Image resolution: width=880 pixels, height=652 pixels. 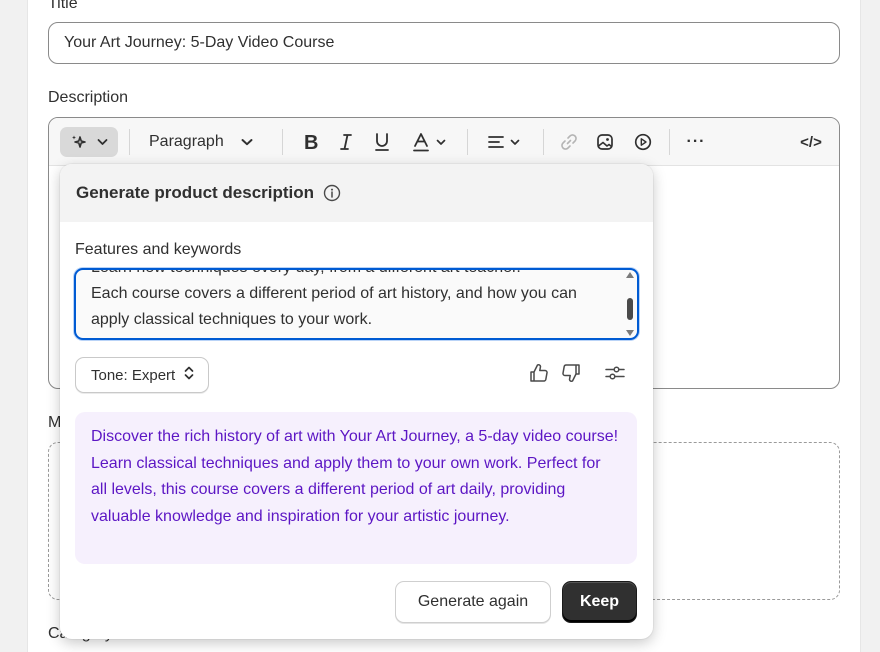 I want to click on underline-icon, so click(x=382, y=142).